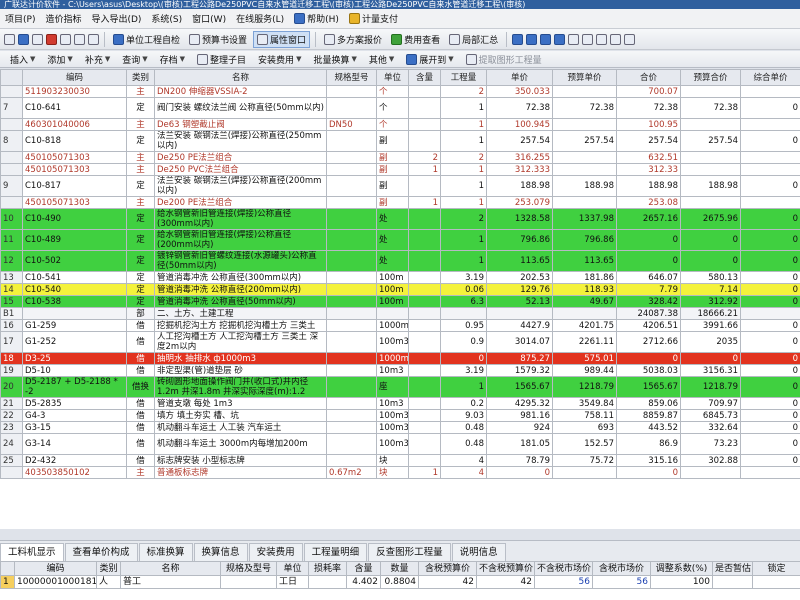  Describe the element at coordinates (240, 301) in the screenshot. I see `cell-name: 管道消毒冲洗 公称直径(50mm以内)` at that location.